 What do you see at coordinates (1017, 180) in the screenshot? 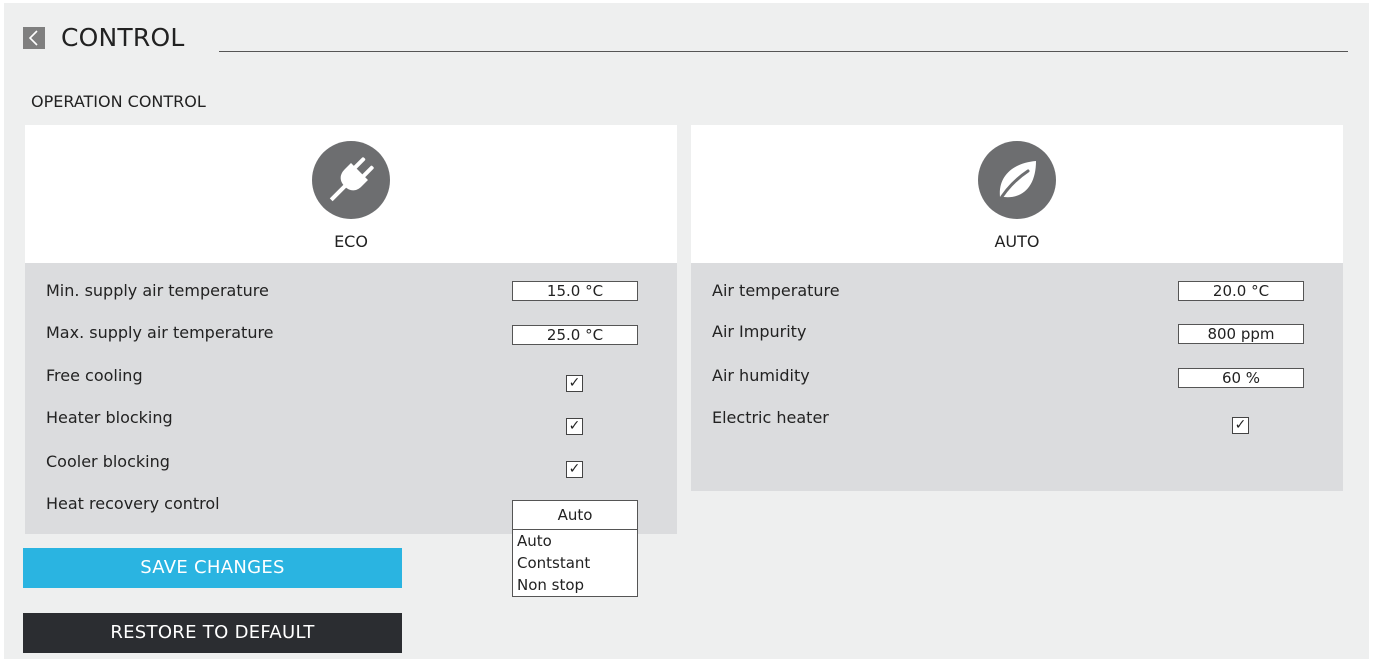
I see `leaf-icon` at bounding box center [1017, 180].